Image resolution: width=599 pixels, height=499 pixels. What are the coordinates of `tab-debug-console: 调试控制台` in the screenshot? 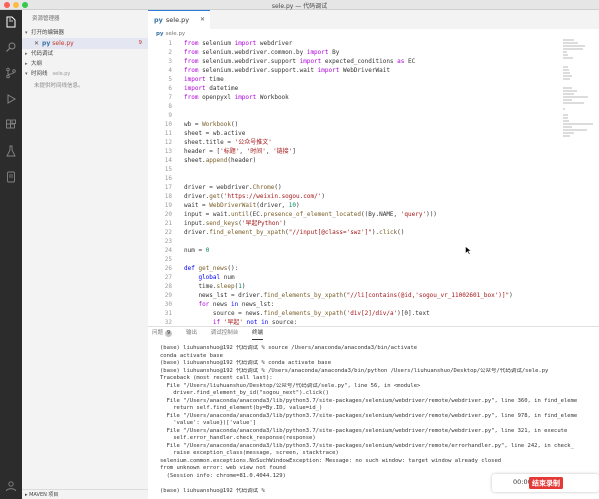 It's located at (225, 333).